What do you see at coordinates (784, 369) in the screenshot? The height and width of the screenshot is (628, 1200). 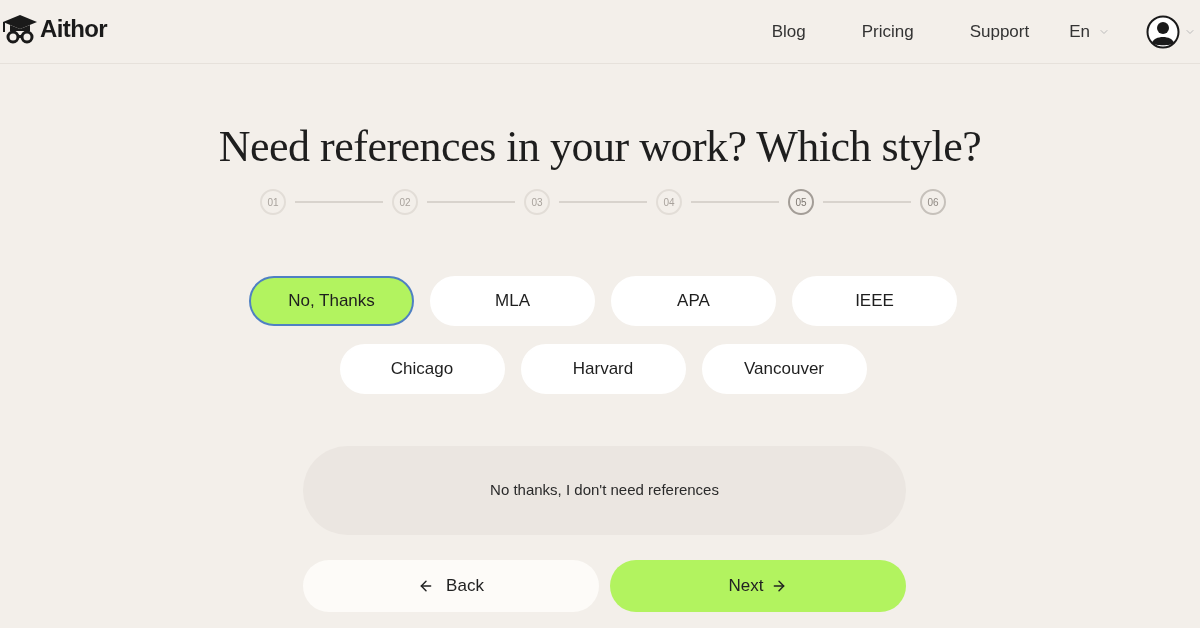 I see `style-option: Vancouver` at bounding box center [784, 369].